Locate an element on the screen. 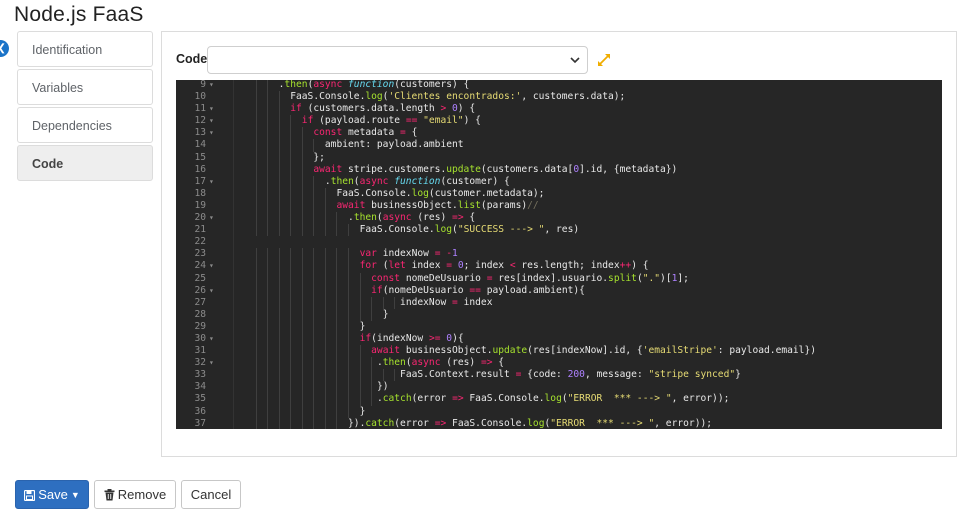 This screenshot has height=512, width=975. line-number: 34 is located at coordinates (200, 387).